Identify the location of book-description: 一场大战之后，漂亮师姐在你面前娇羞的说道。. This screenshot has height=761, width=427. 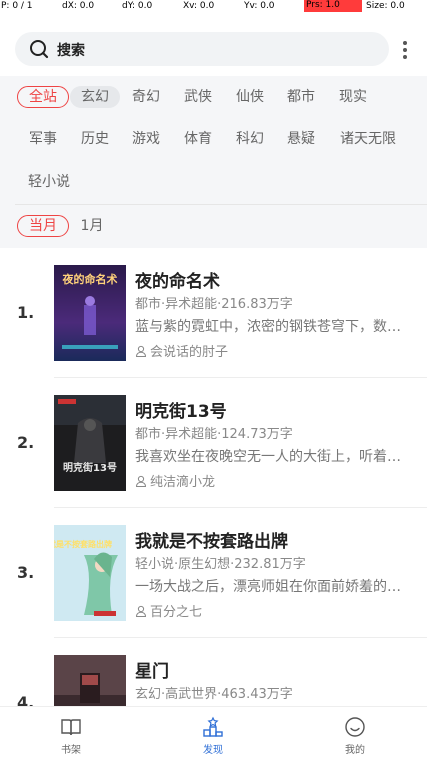
(270, 587).